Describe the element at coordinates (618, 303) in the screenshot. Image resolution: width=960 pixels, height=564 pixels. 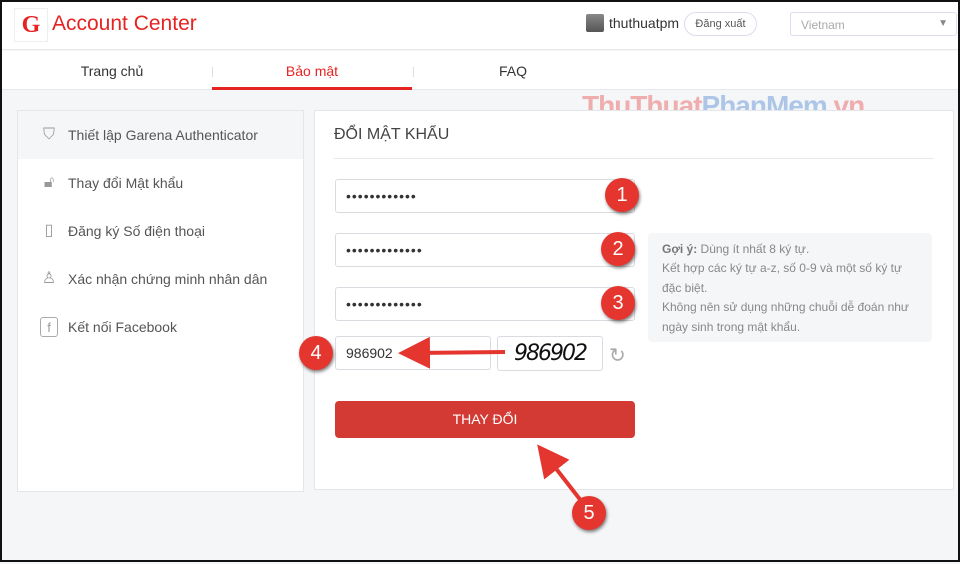
I see `annotation-badge: 3` at that location.